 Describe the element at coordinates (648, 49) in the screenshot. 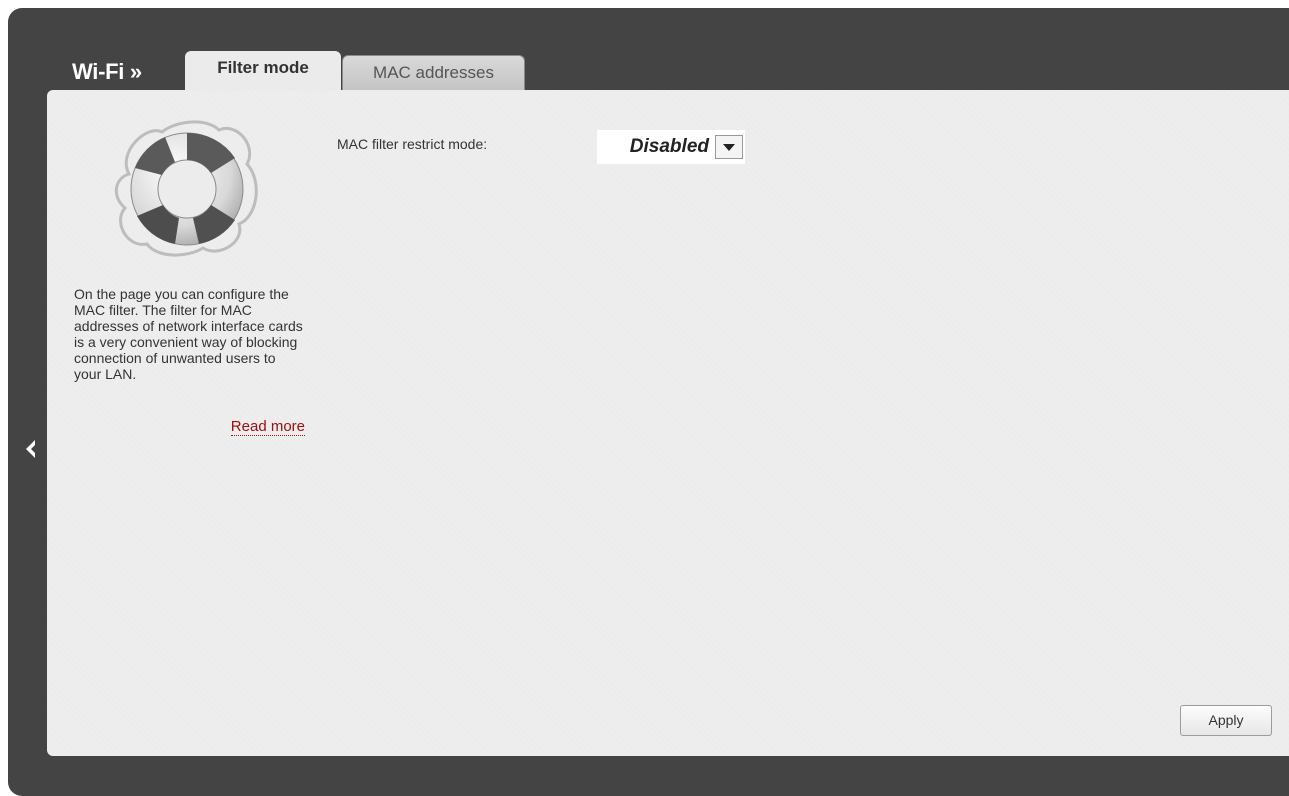

I see `header: Wi-Fi » Filter mode MAC addresses` at that location.